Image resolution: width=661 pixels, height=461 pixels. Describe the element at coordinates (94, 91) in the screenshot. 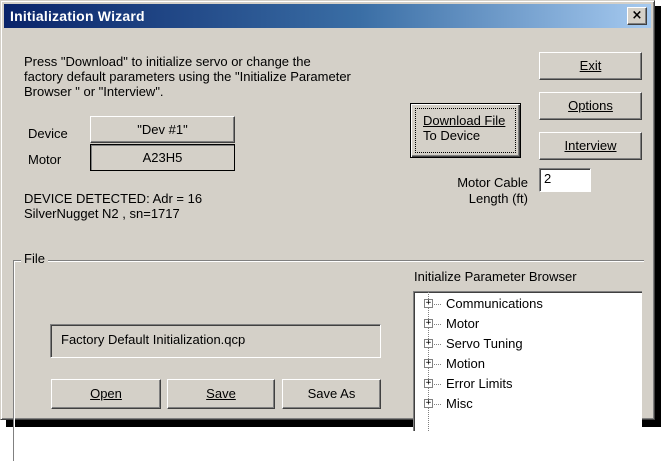

I see `instruction-line-3: Browser " or "Interview".` at that location.